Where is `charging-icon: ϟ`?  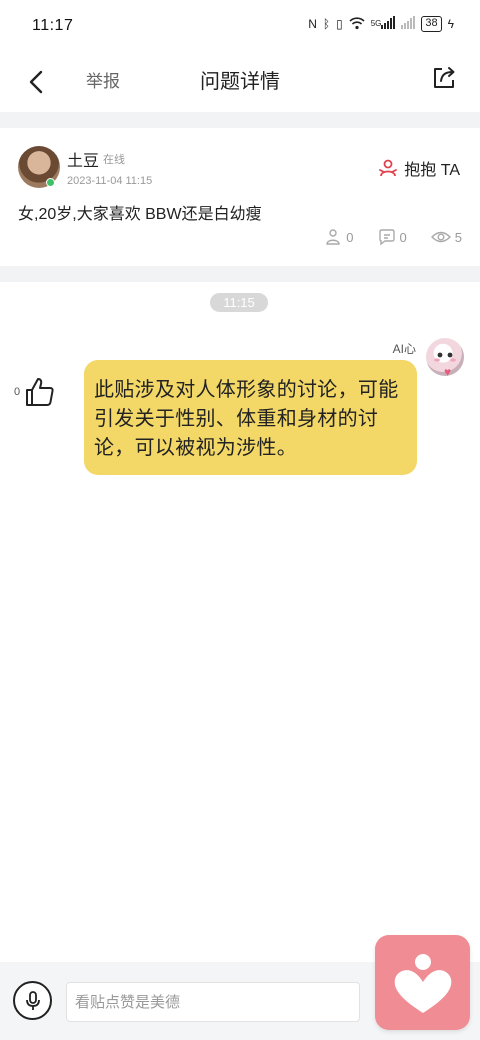
charging-icon: ϟ is located at coordinates (450, 24).